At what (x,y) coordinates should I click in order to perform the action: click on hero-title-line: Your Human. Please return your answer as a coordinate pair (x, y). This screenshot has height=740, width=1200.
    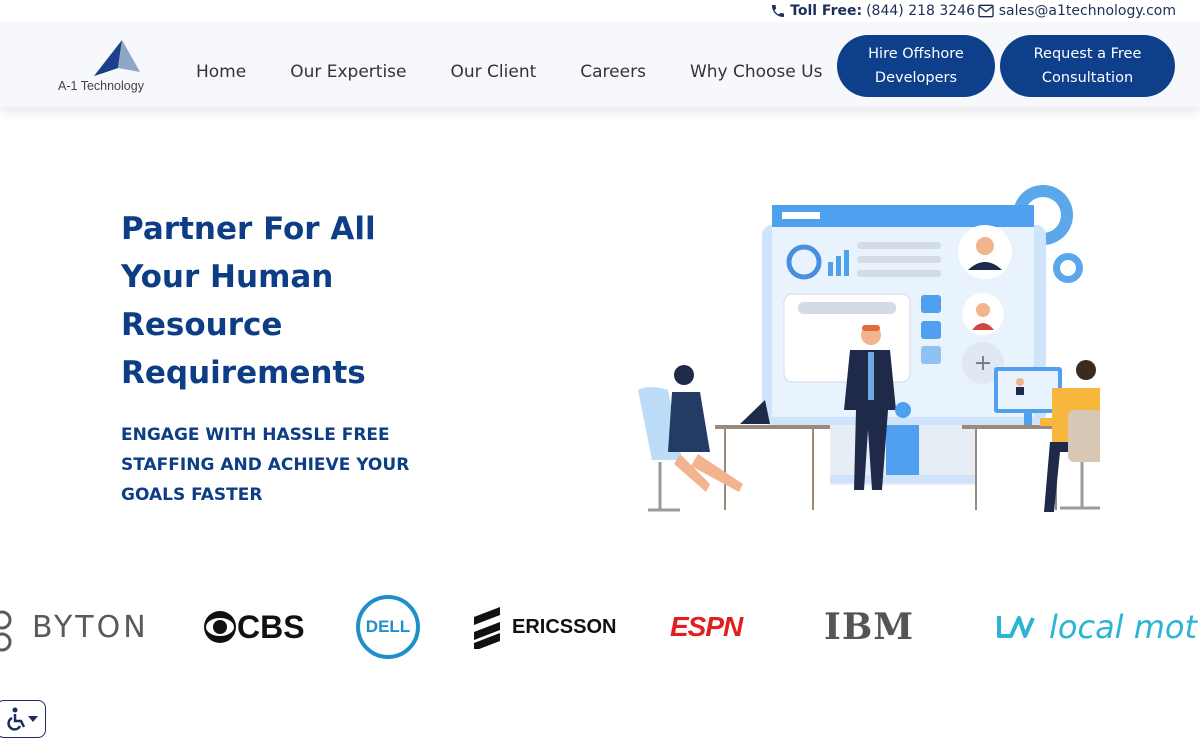
    Looking at the image, I should click on (227, 277).